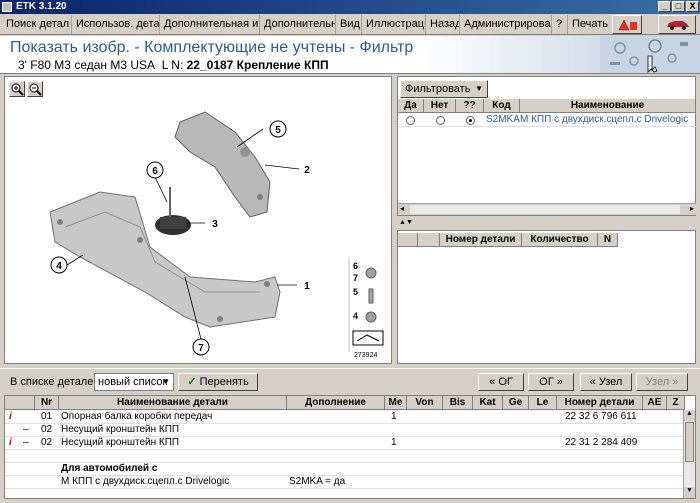  I want to click on svg-text: 3, so click(215, 224).